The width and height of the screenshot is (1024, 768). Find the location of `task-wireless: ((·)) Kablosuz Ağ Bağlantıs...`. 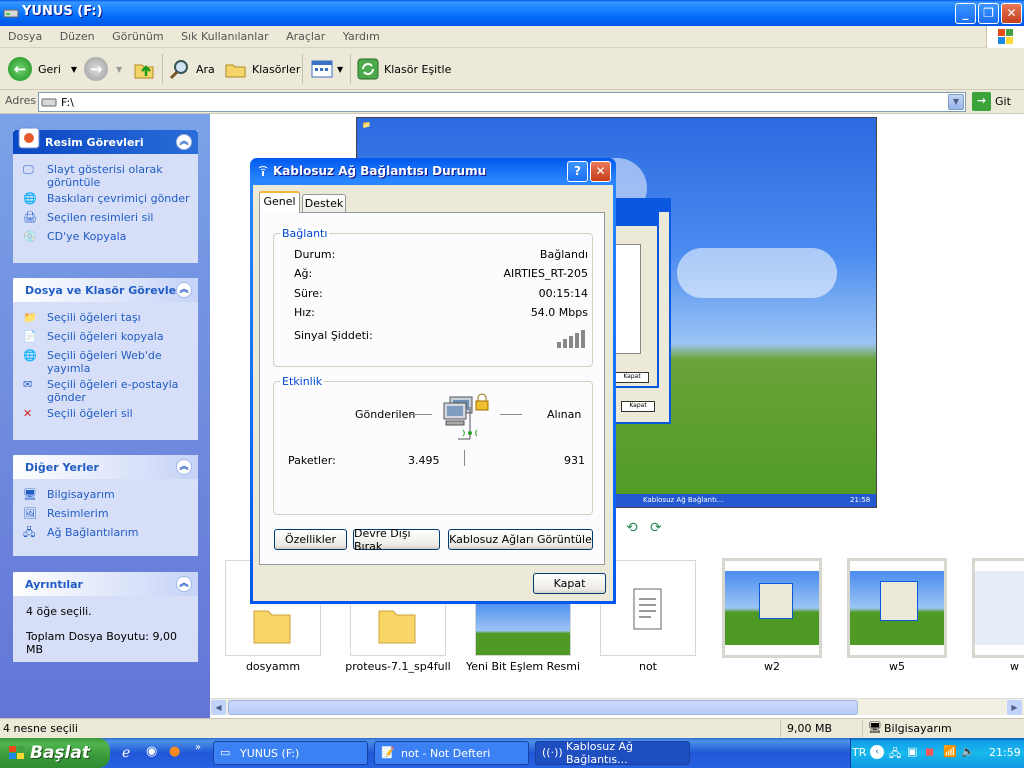

task-wireless: ((·)) Kablosuz Ağ Bağlantıs... is located at coordinates (612, 753).